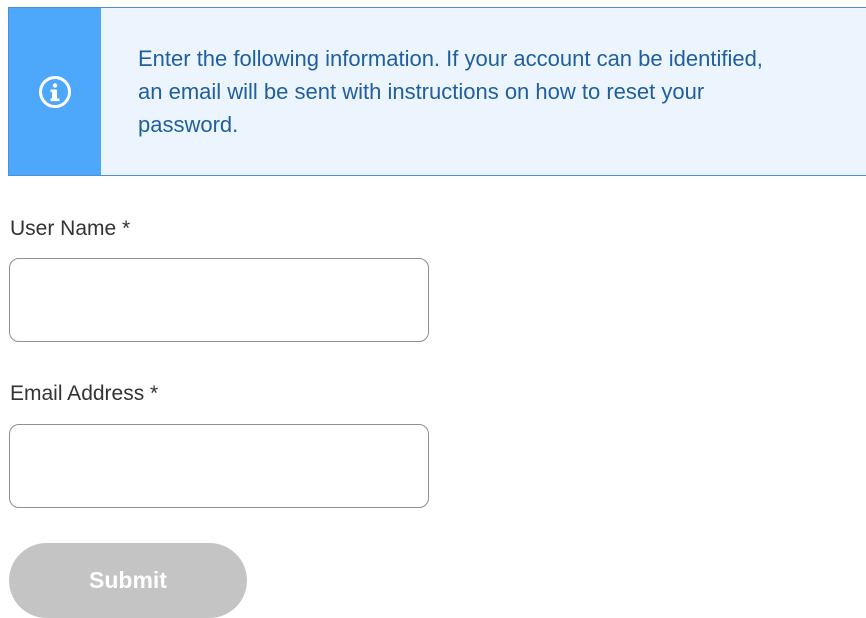  Describe the element at coordinates (219, 466) in the screenshot. I see `email-input` at that location.